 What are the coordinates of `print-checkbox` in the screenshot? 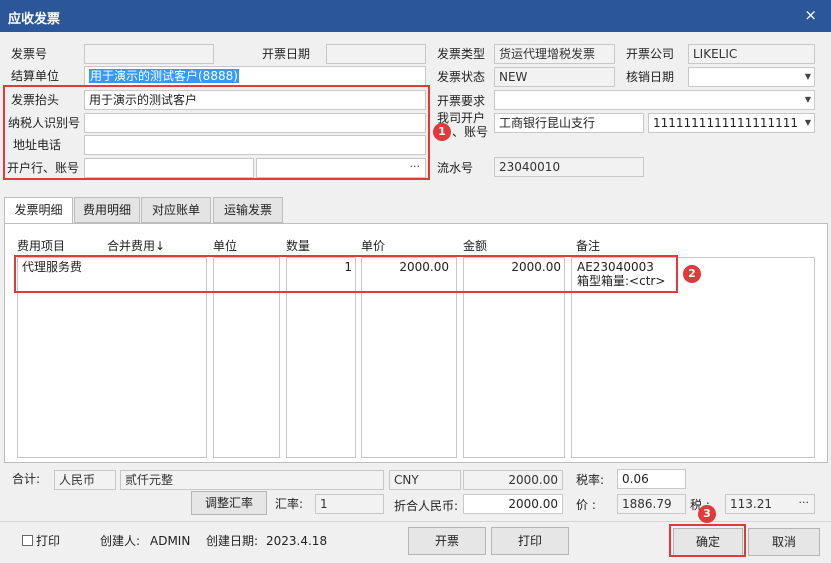 It's located at (27, 540).